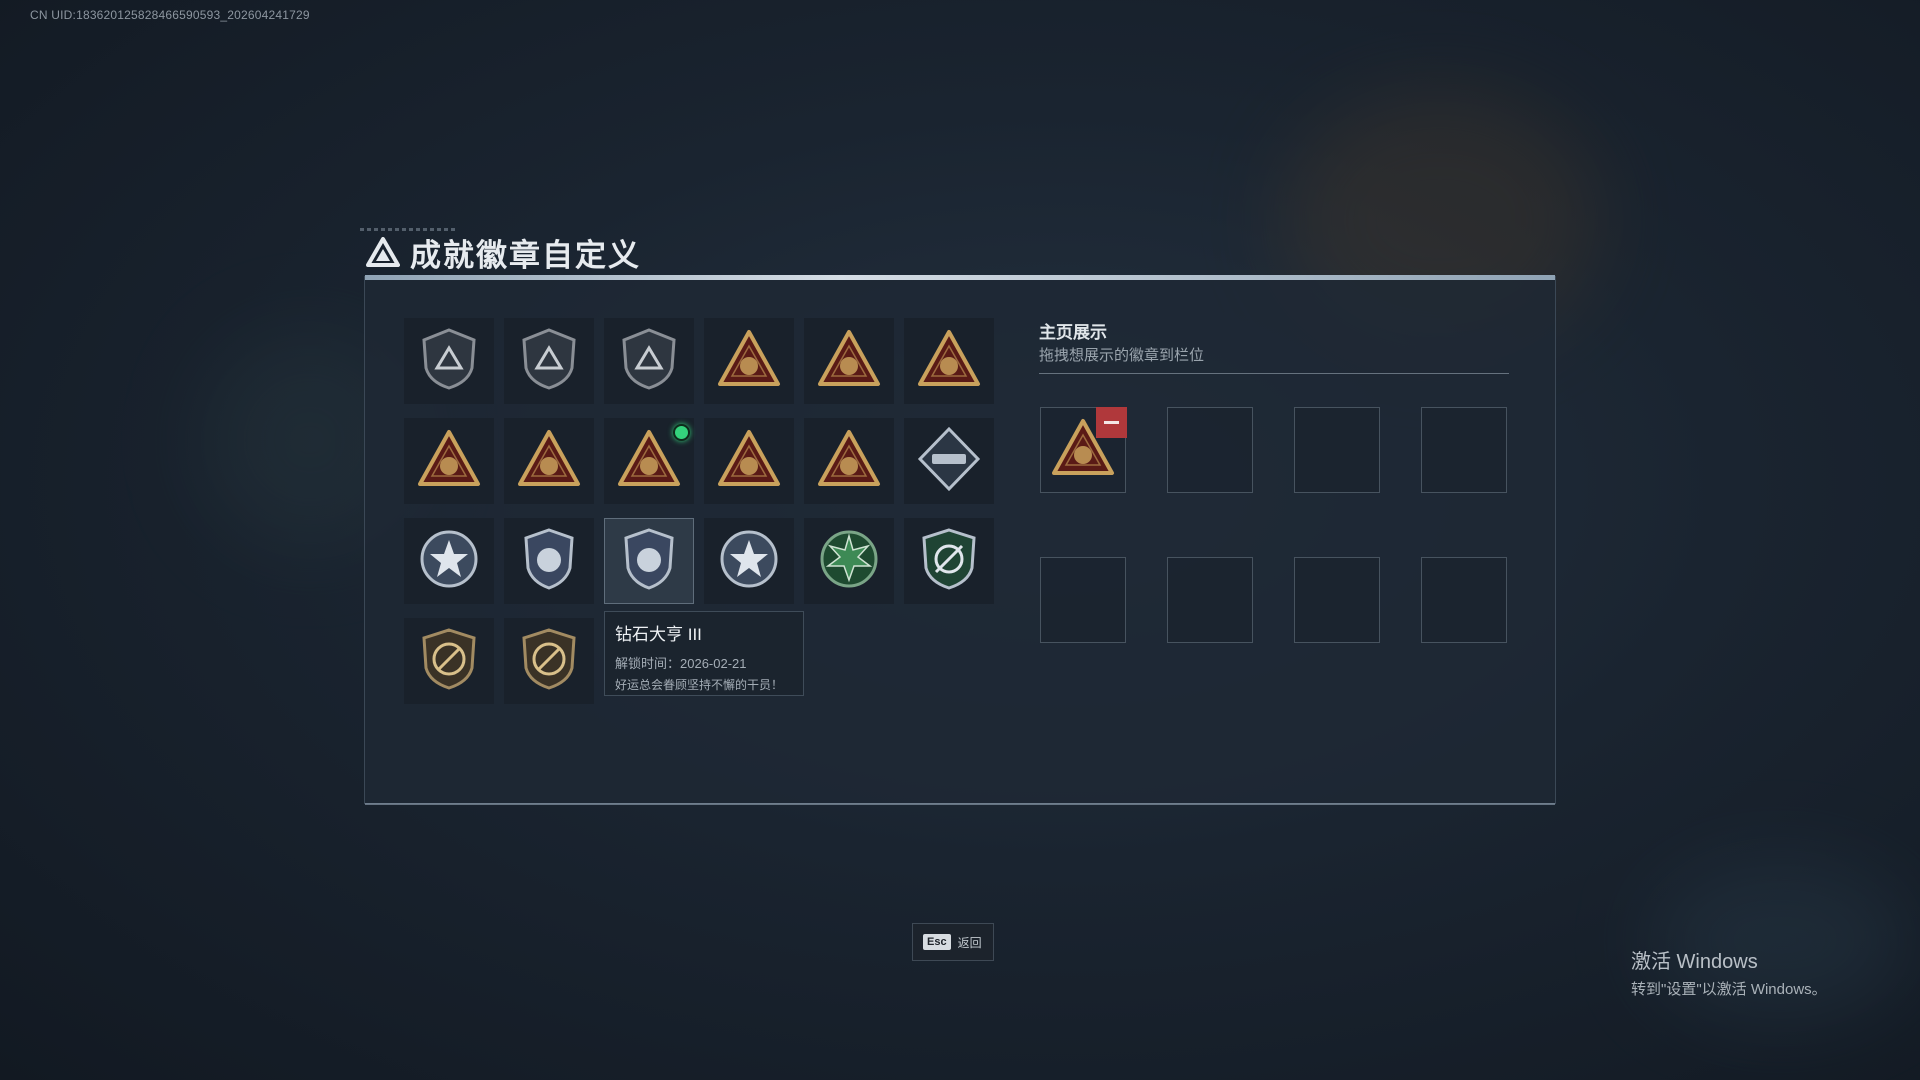 The image size is (1920, 1080). I want to click on hands-triangle-icon, so click(649, 461).